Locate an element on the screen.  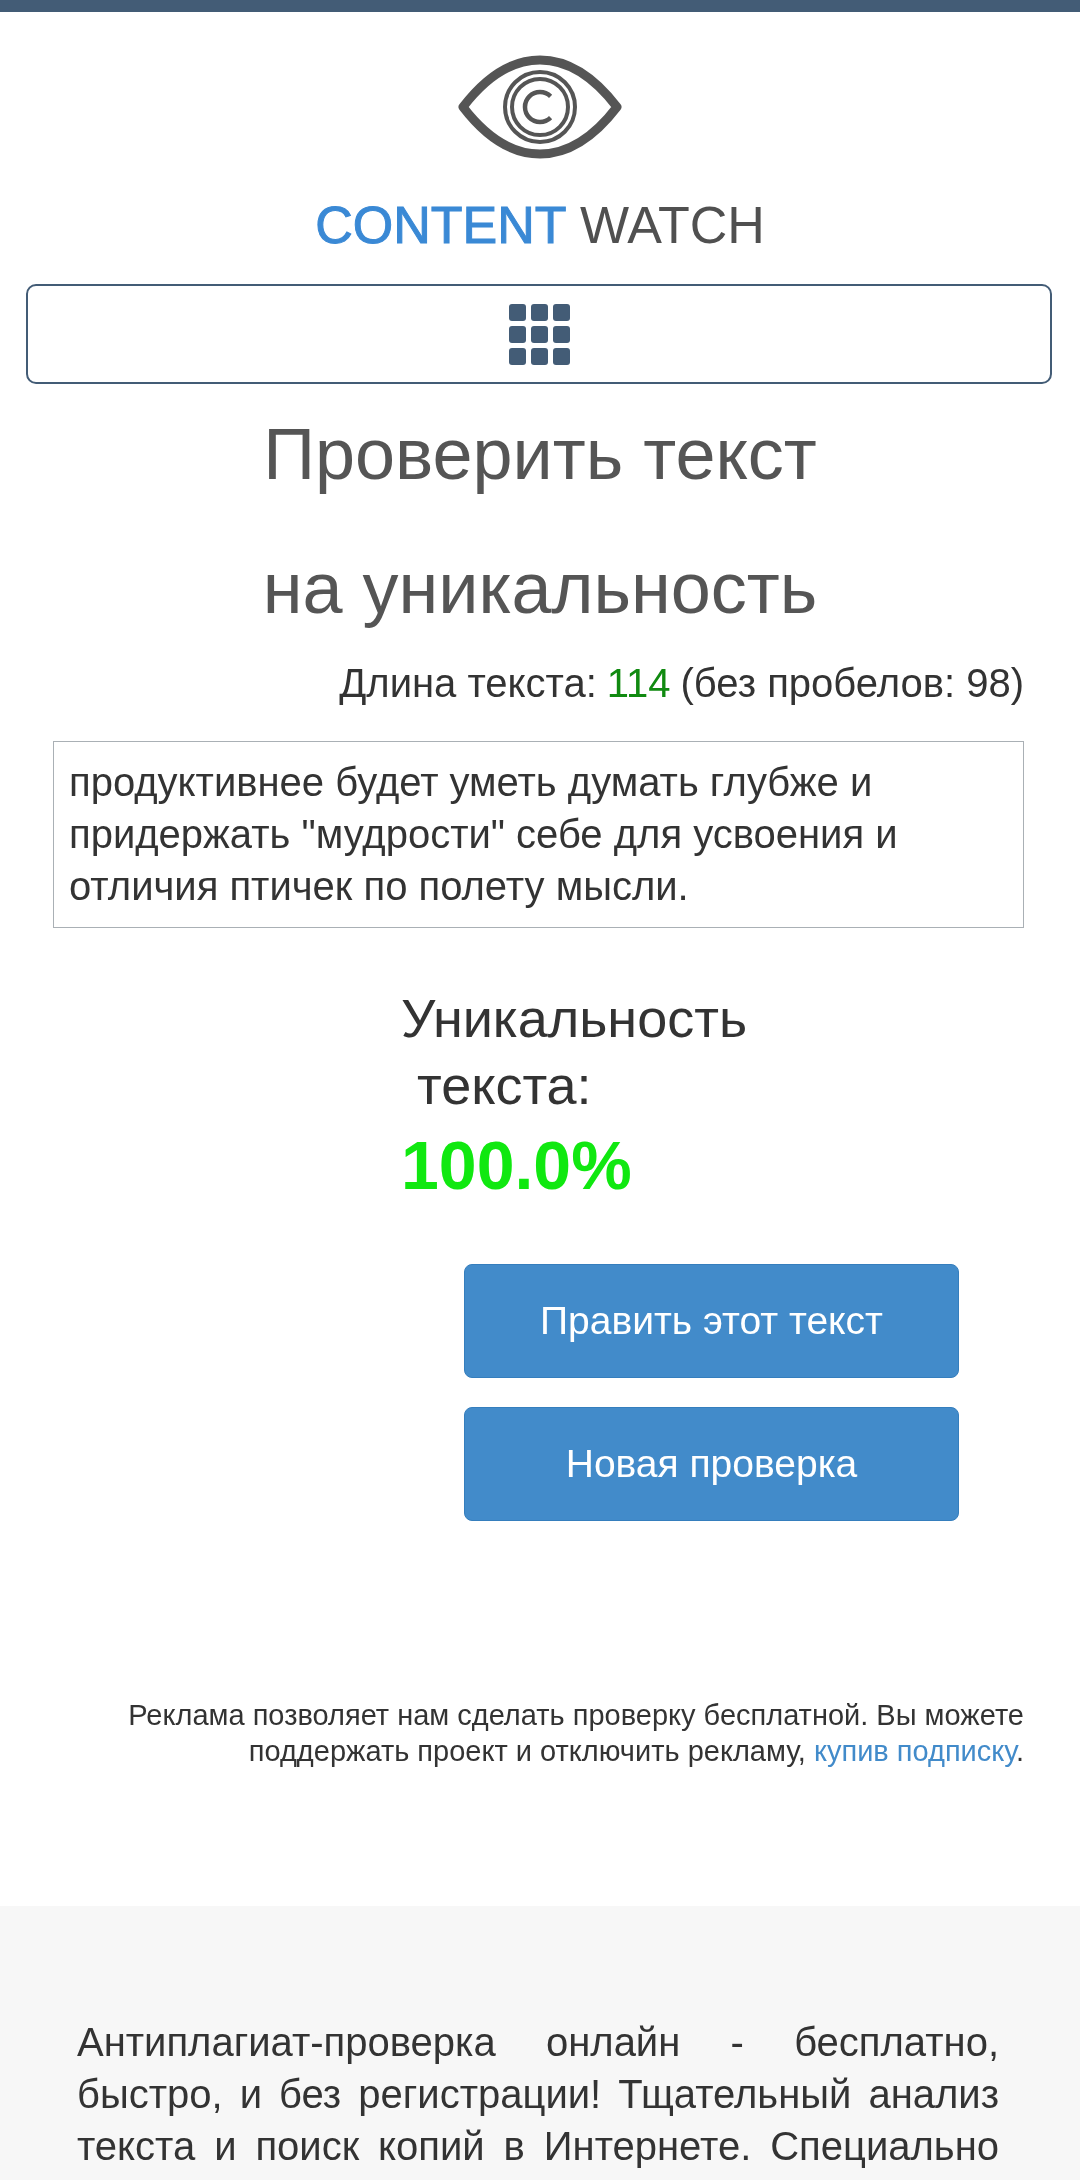
eye-logo-icon is located at coordinates (540, 107).